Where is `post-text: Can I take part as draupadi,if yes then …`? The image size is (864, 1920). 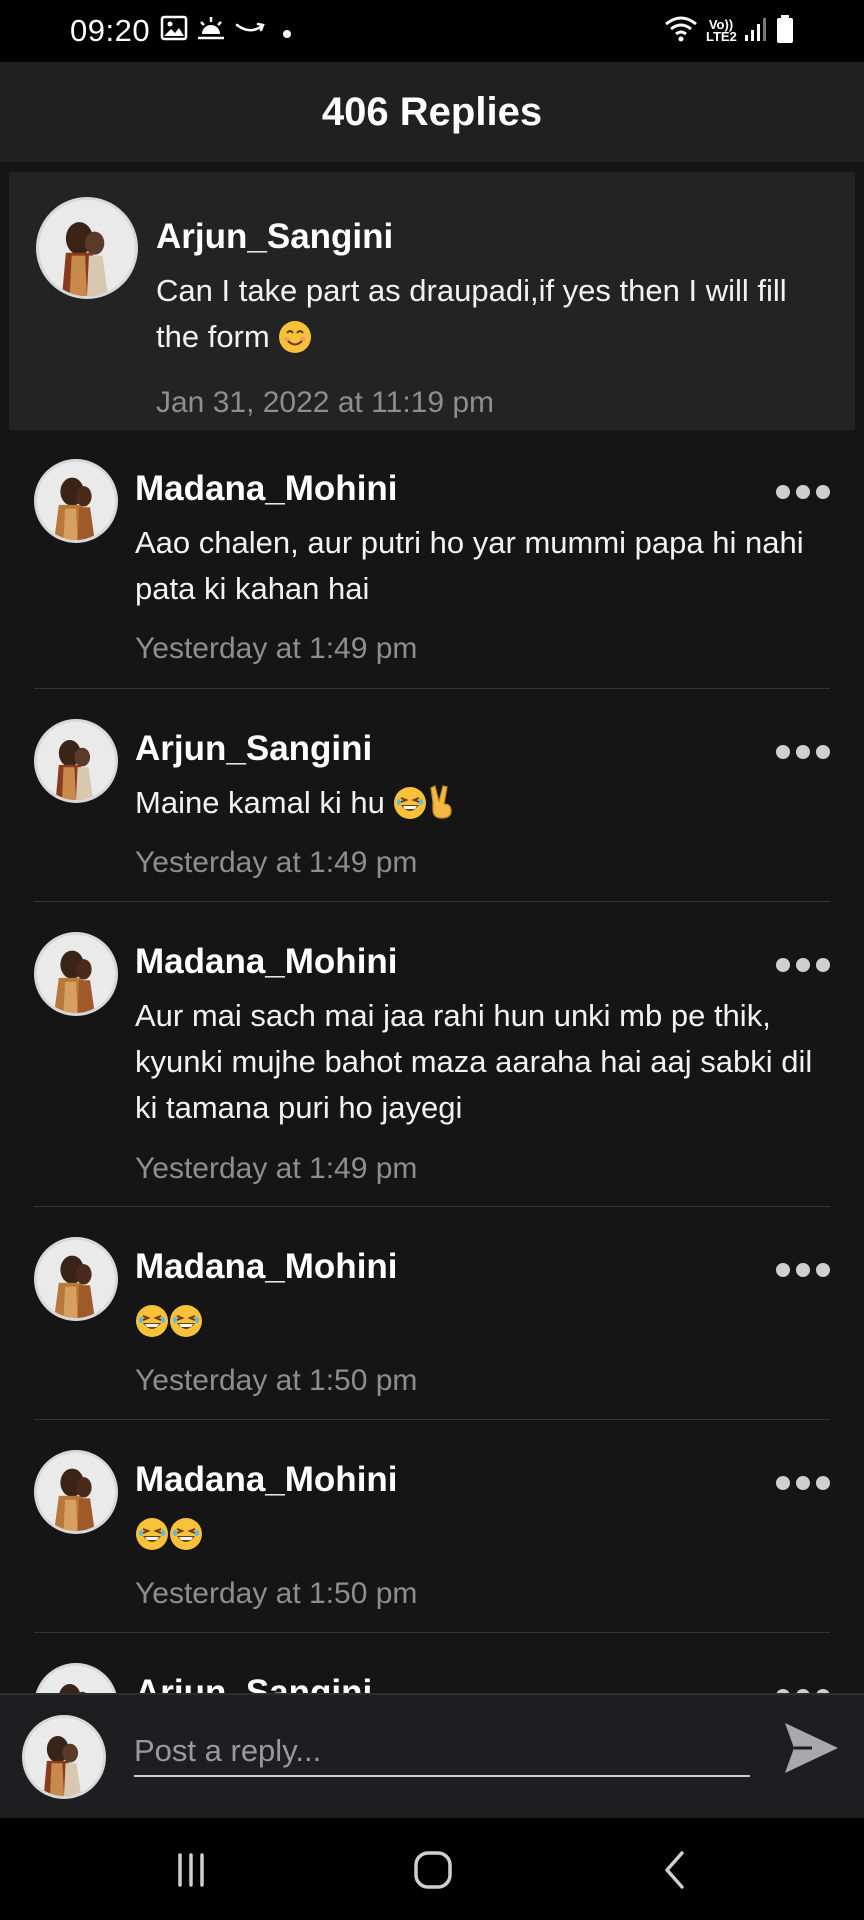 post-text: Can I take part as draupadi,if yes then … is located at coordinates (496, 317).